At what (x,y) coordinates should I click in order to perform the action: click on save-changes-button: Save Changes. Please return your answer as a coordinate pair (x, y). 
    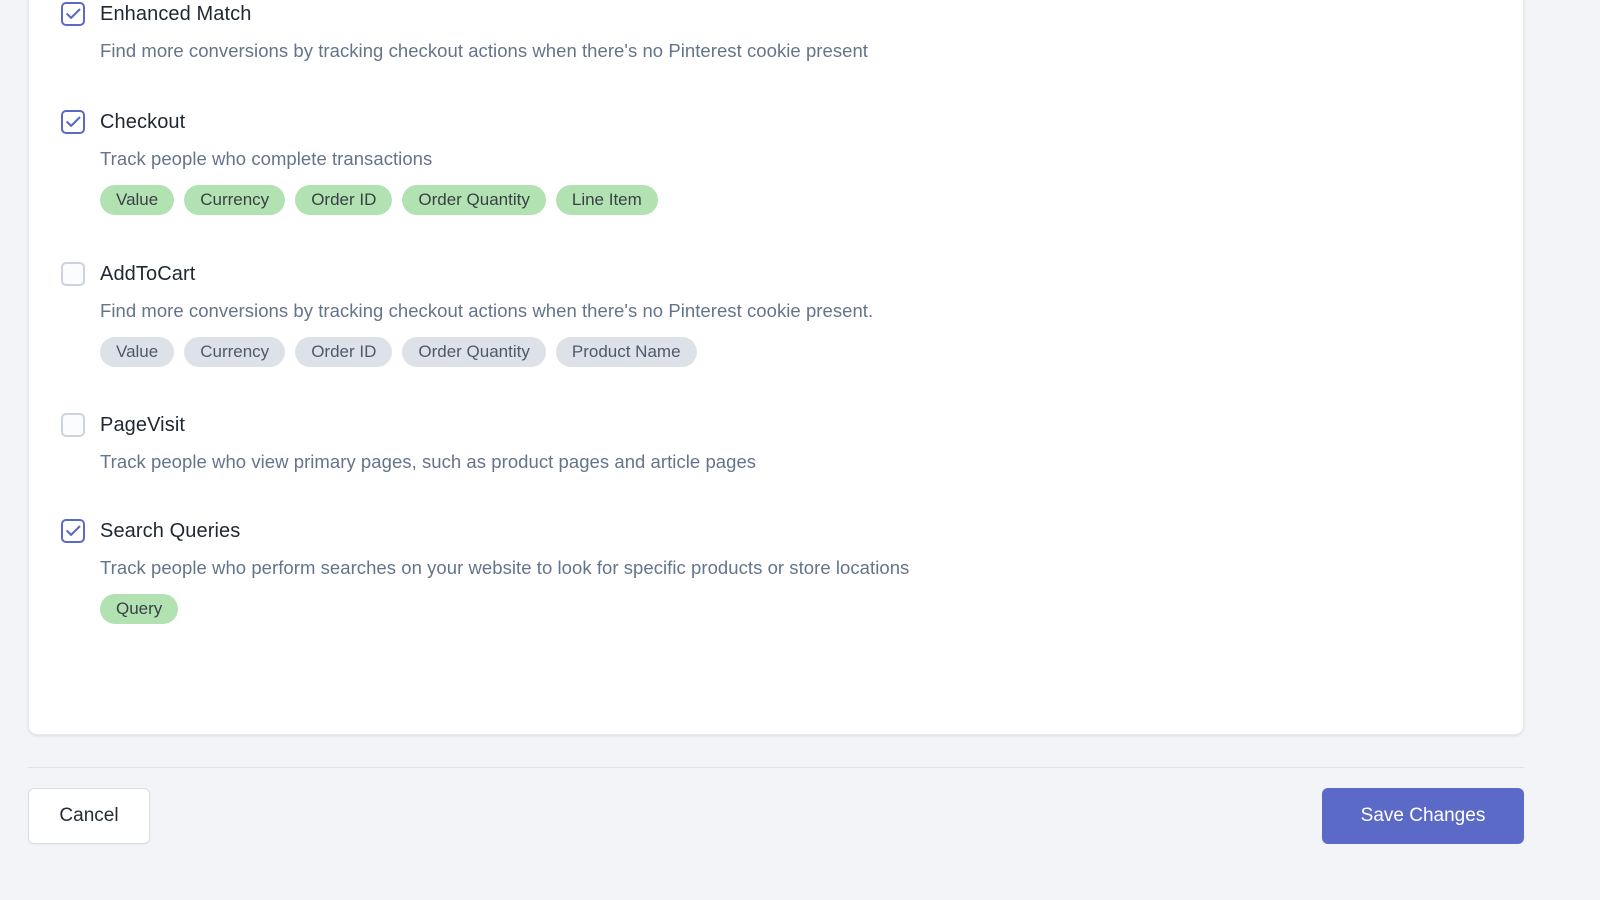
    Looking at the image, I should click on (1423, 816).